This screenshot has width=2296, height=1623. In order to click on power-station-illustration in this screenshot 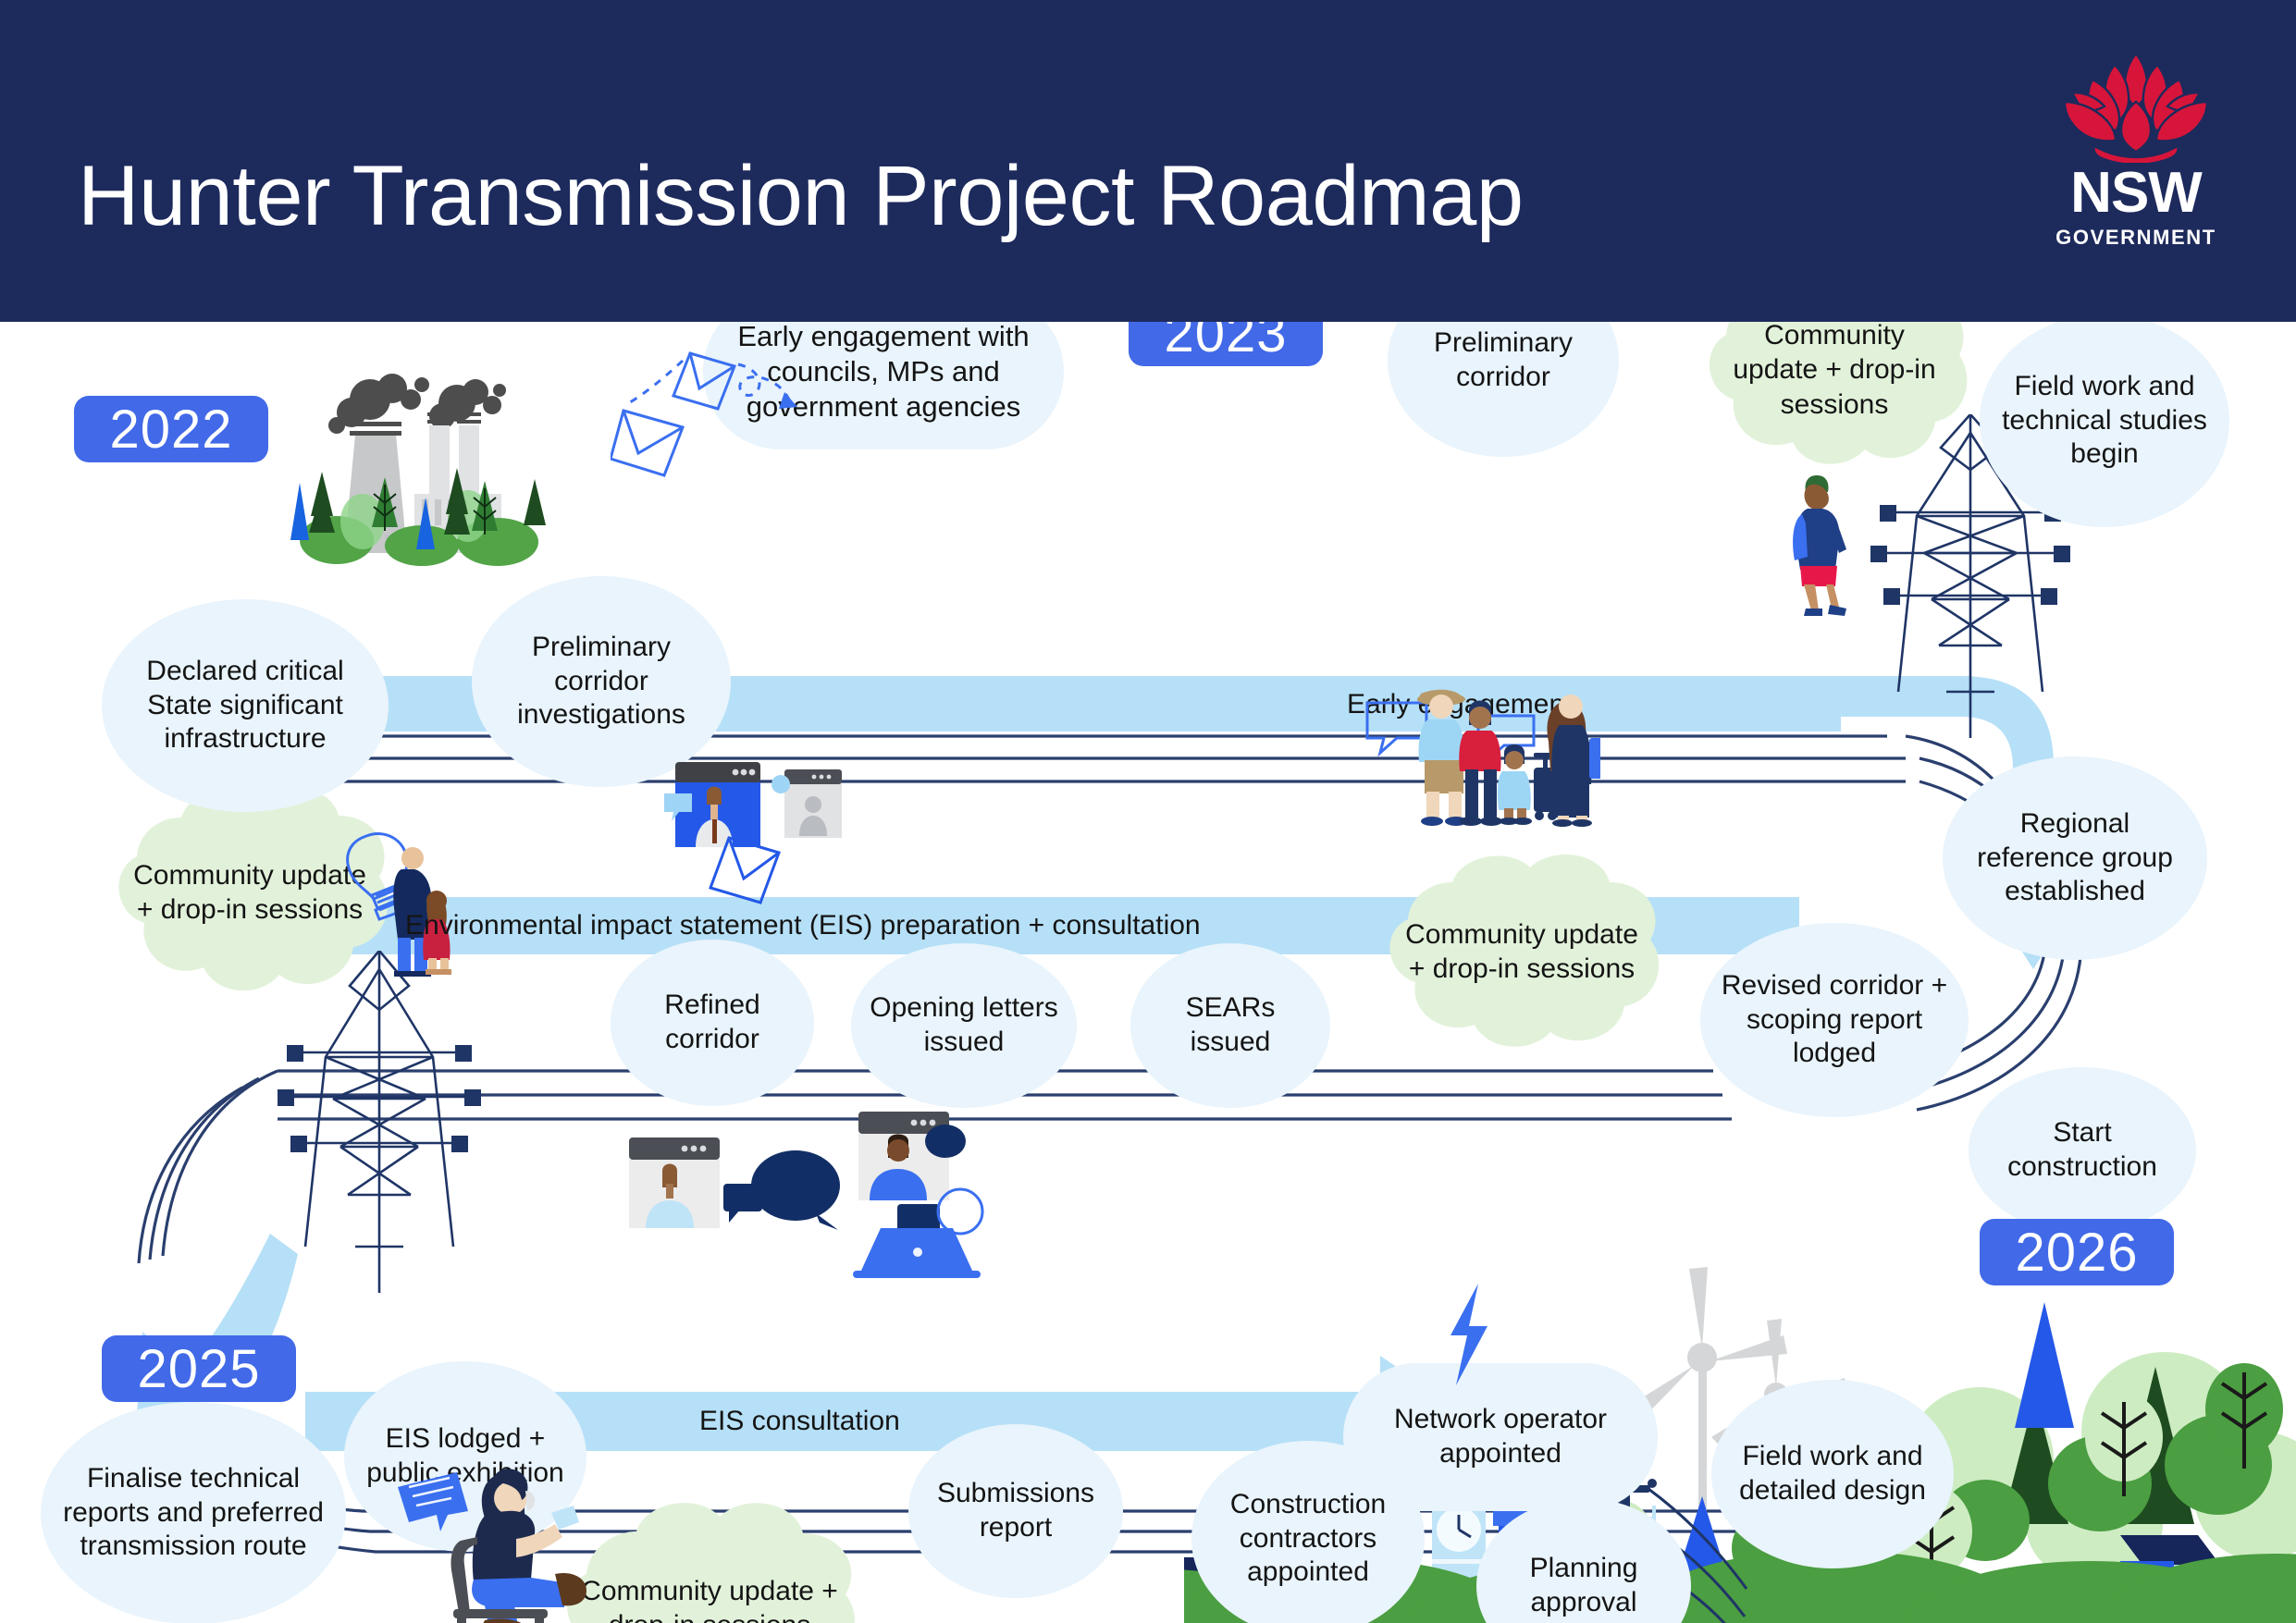, I will do `click(418, 470)`.